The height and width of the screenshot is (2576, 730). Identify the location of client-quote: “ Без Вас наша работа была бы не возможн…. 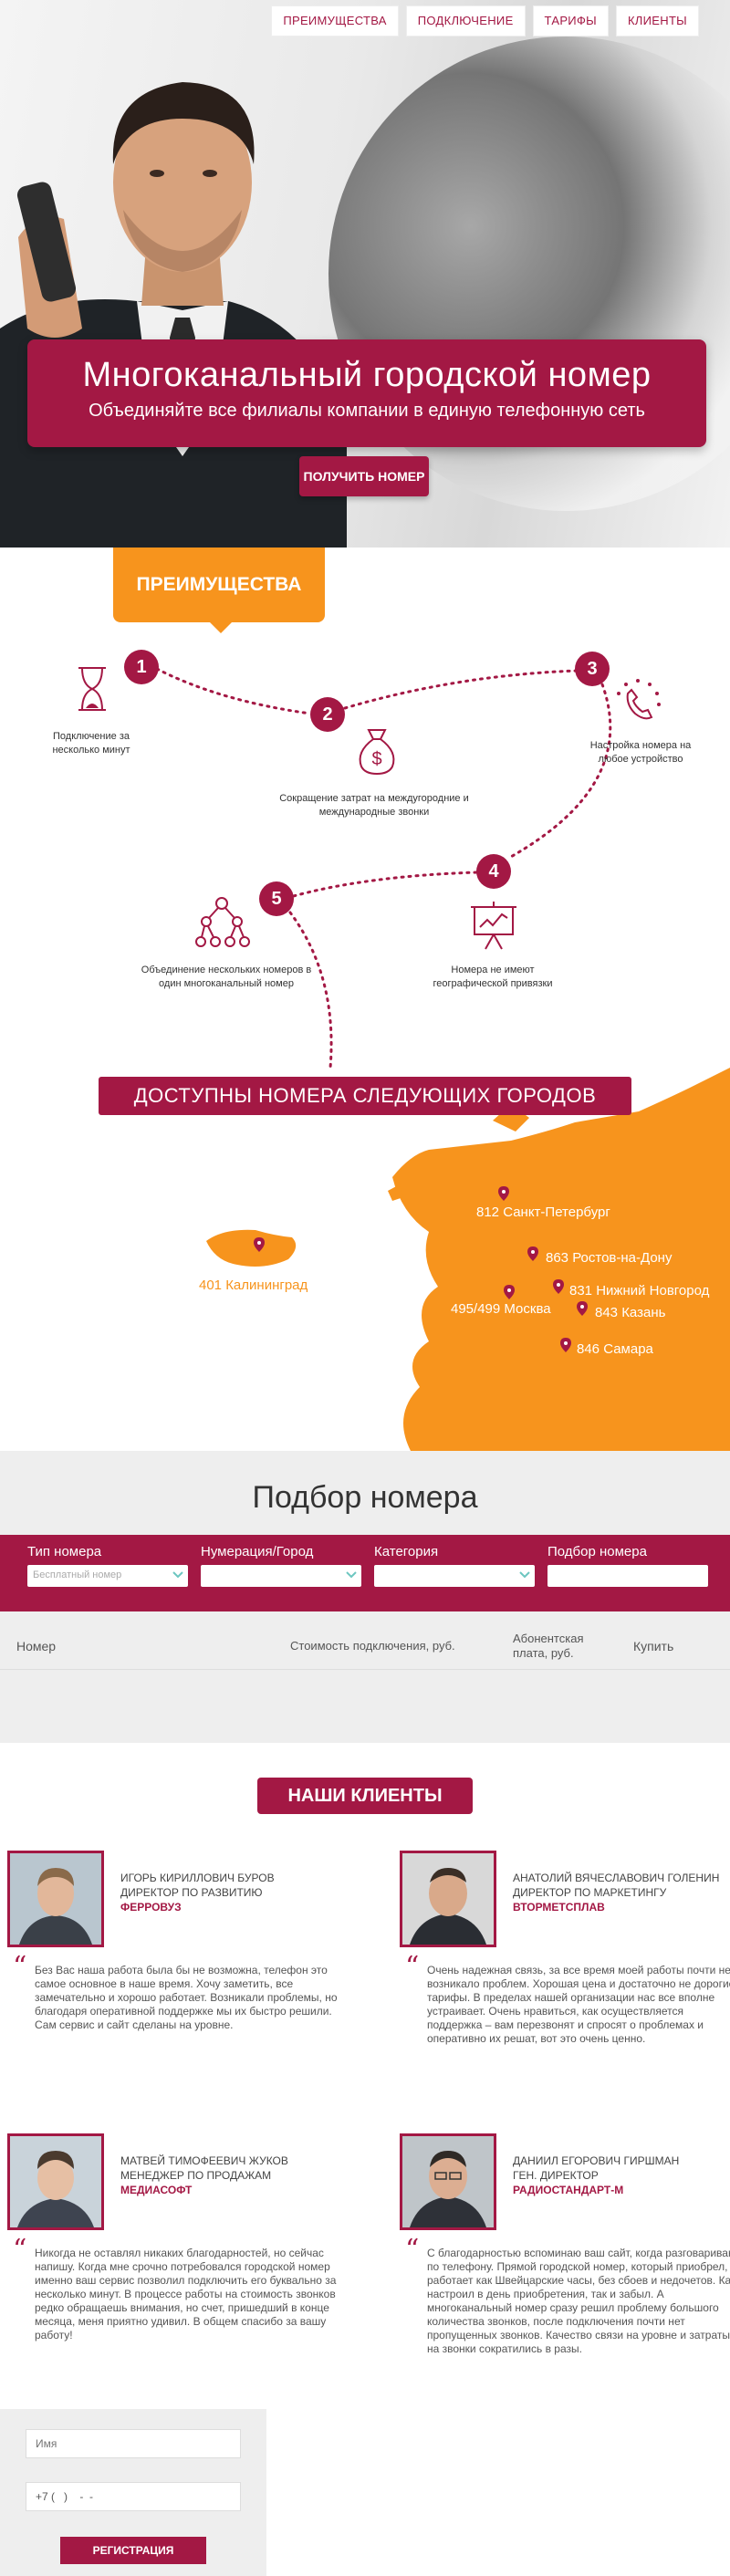
(176, 1993).